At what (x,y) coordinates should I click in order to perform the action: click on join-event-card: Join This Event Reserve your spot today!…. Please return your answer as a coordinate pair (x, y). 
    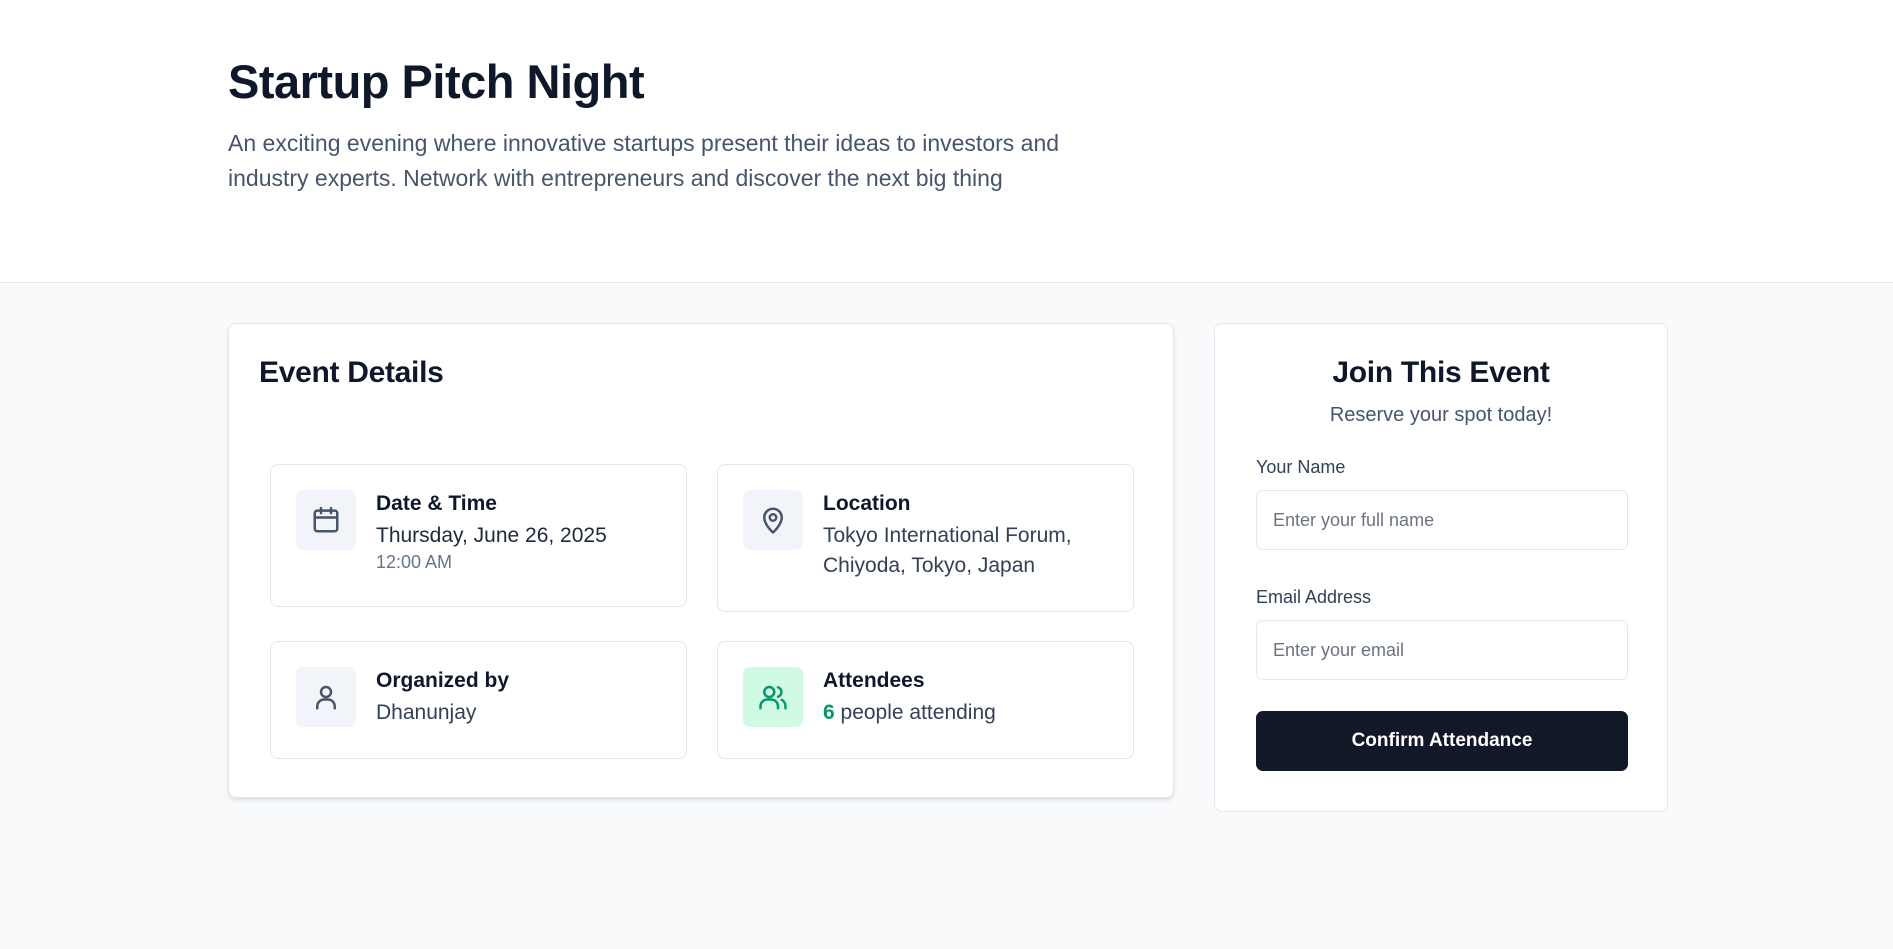
    Looking at the image, I should click on (1441, 567).